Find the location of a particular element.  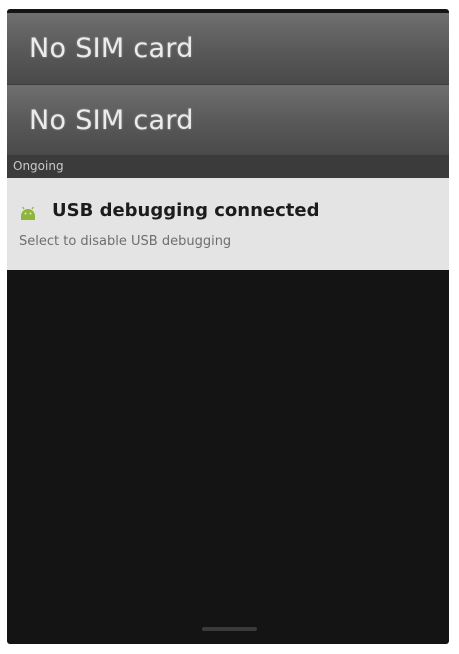

ongoing-section-header: Ongoing is located at coordinates (228, 166).